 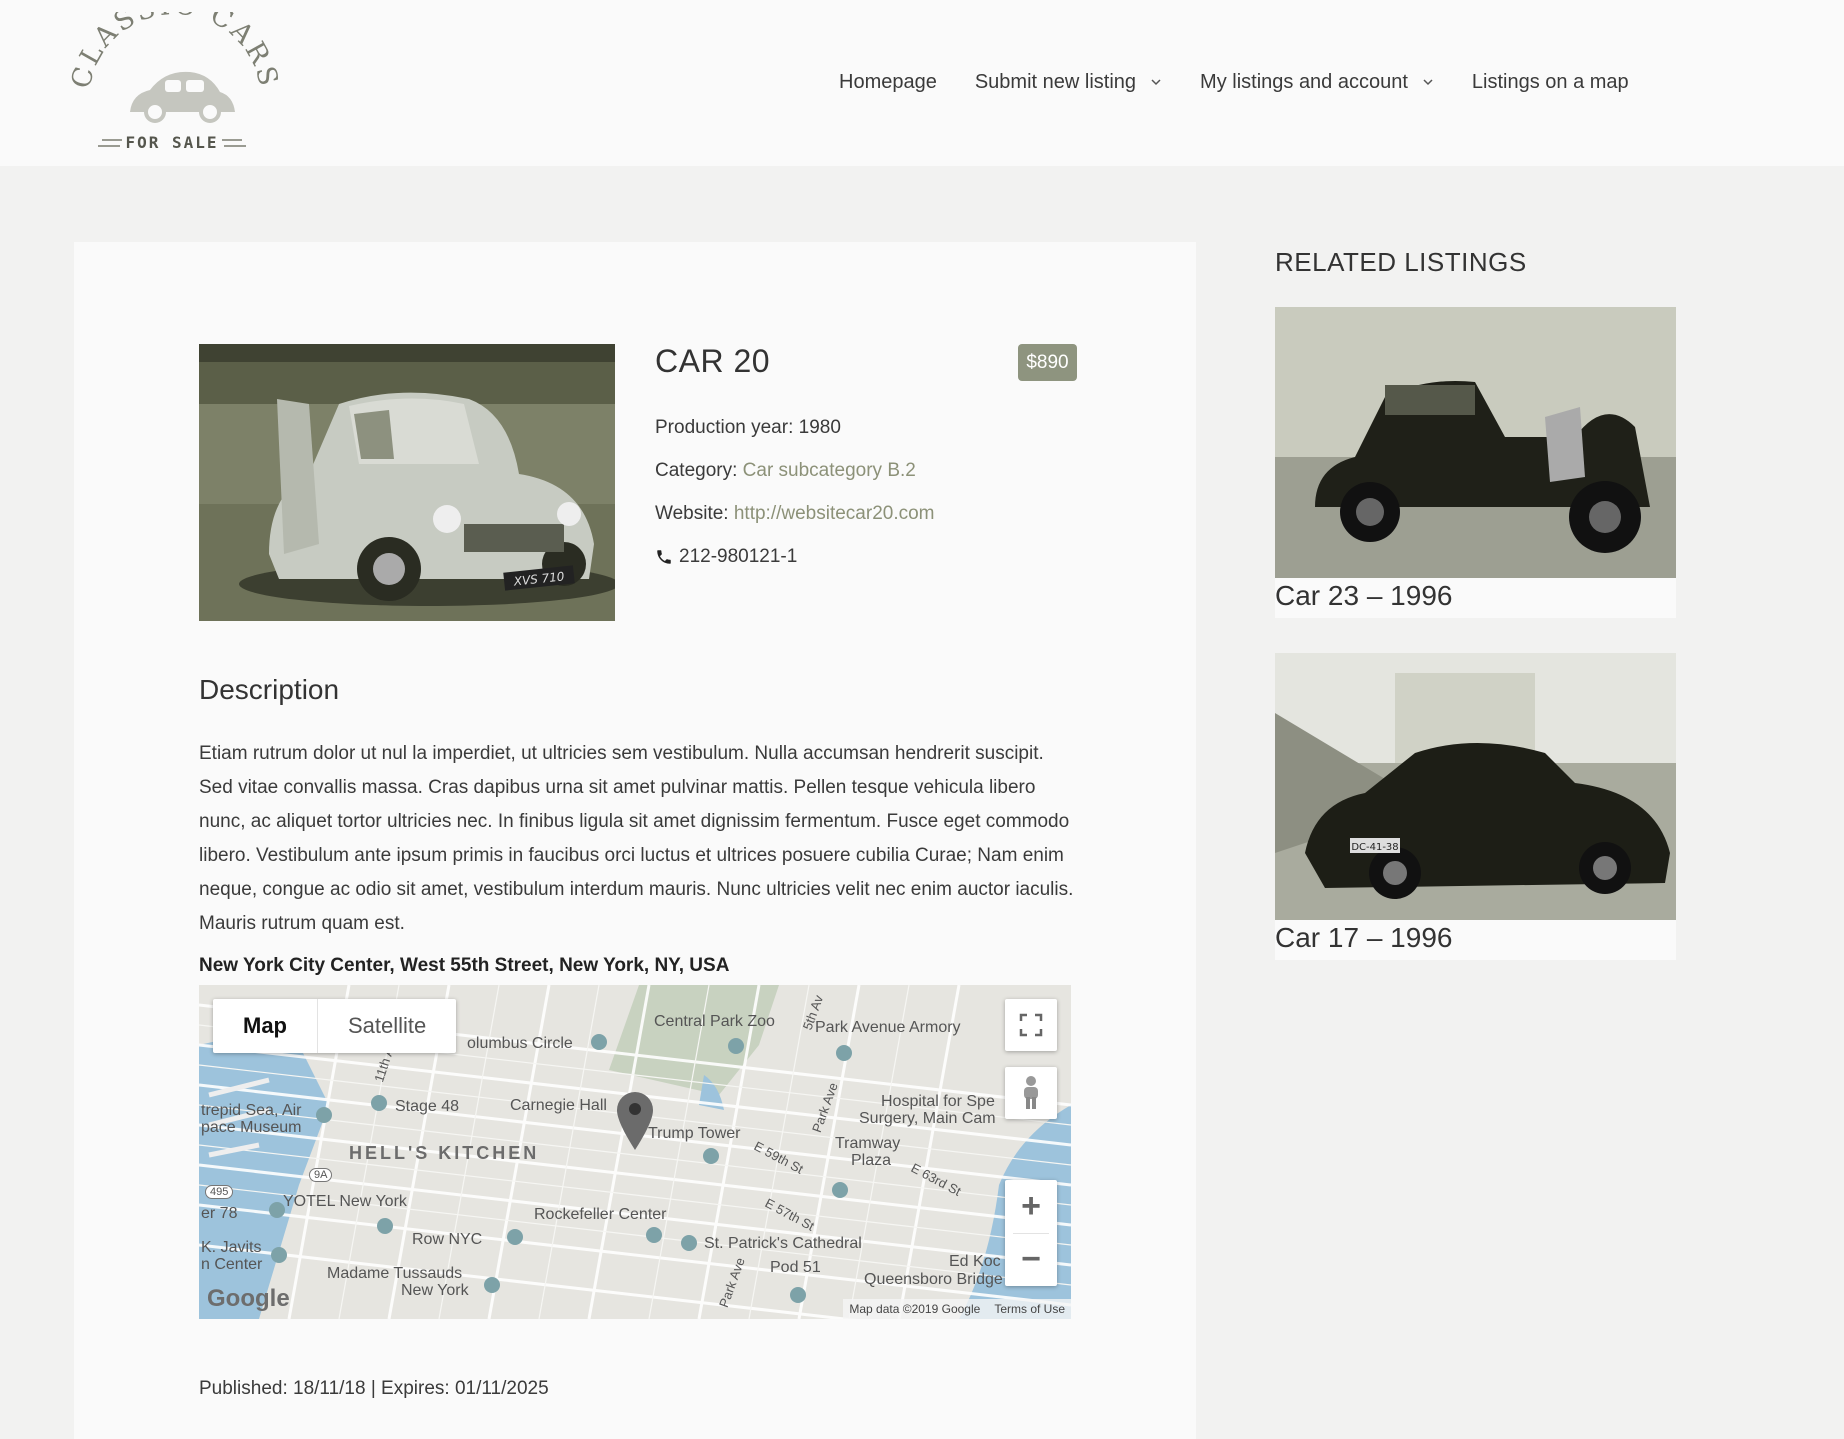 I want to click on map-label: YOTEL New York, so click(x=345, y=1201).